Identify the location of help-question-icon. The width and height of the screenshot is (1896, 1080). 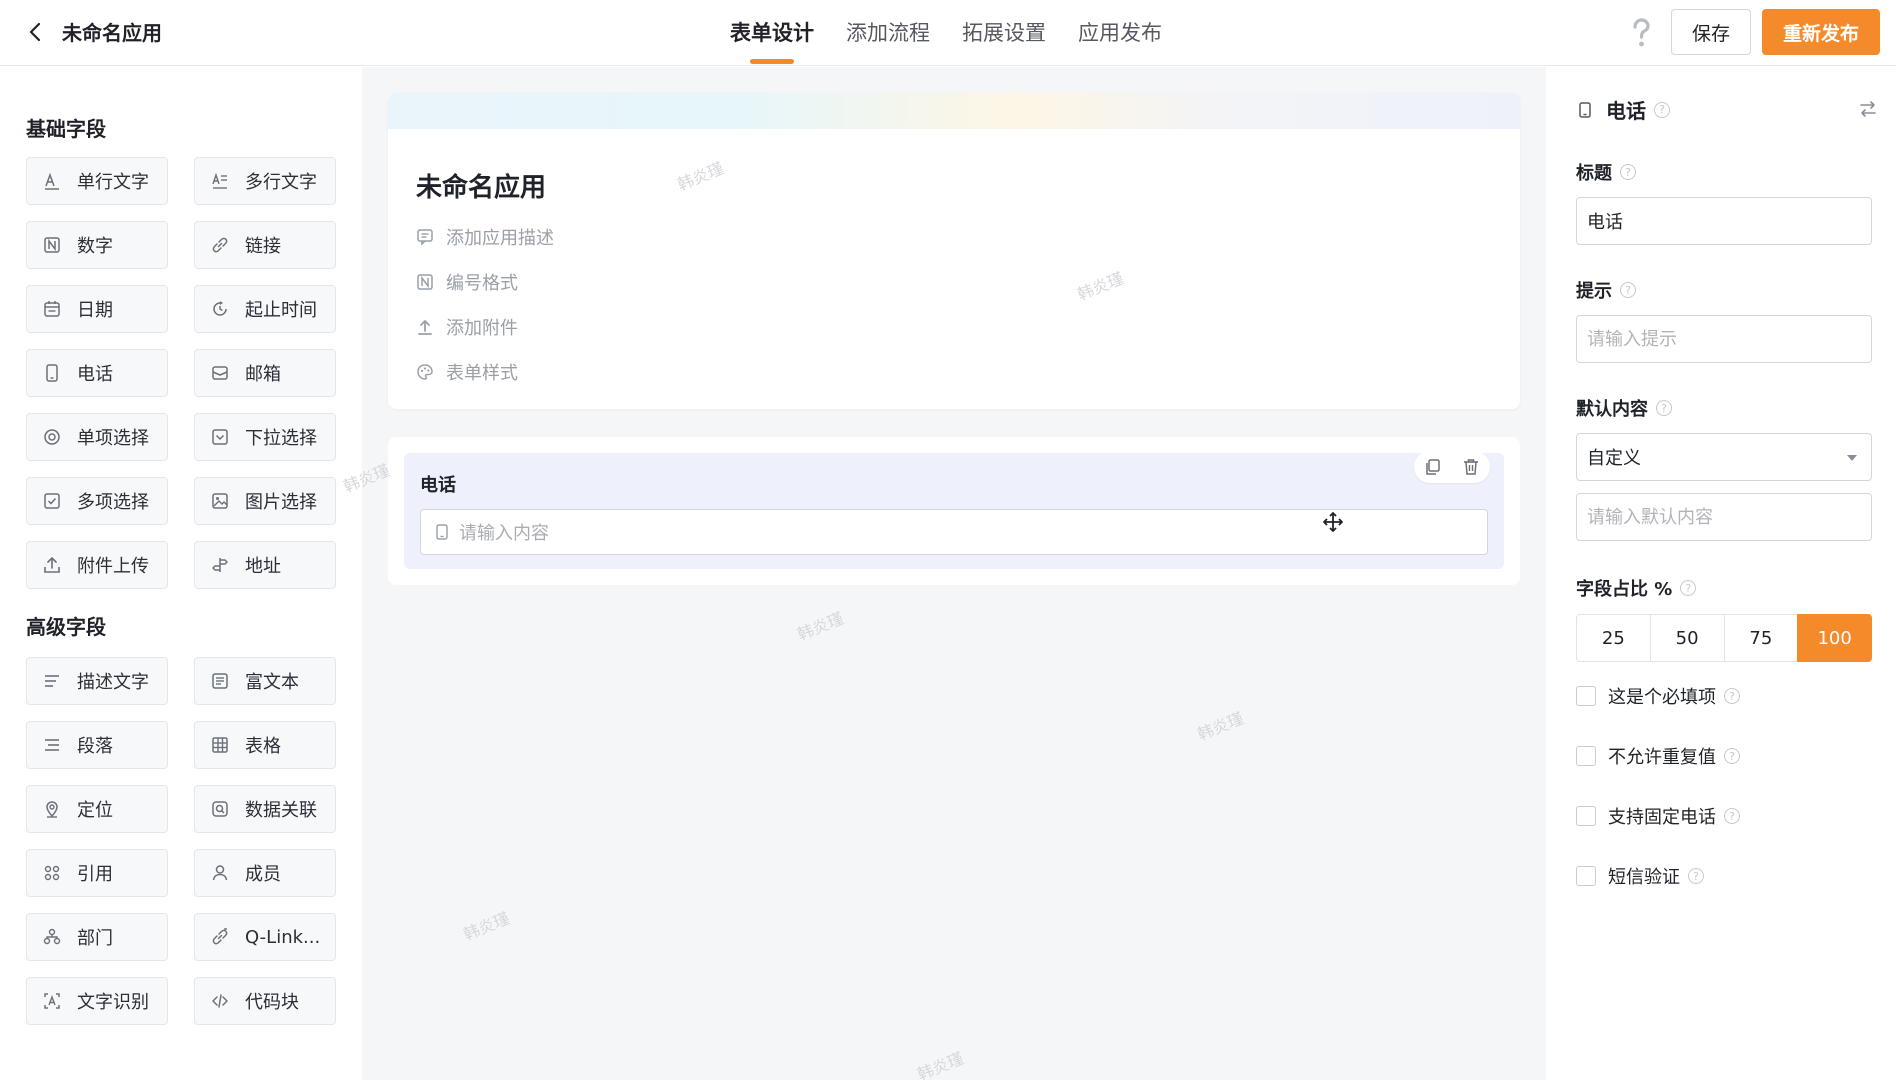
(1641, 33).